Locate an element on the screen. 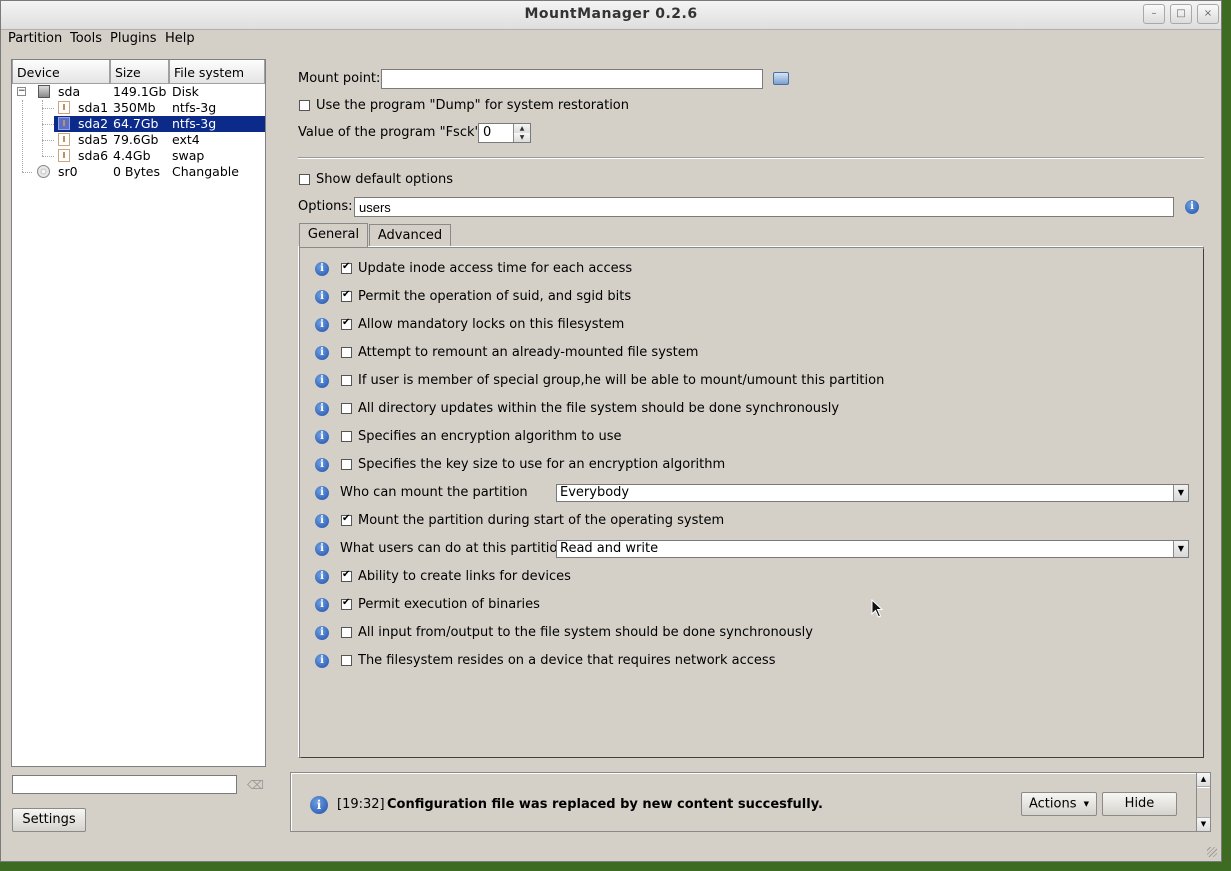 The image size is (1231, 871). tab-general: General is located at coordinates (333, 235).